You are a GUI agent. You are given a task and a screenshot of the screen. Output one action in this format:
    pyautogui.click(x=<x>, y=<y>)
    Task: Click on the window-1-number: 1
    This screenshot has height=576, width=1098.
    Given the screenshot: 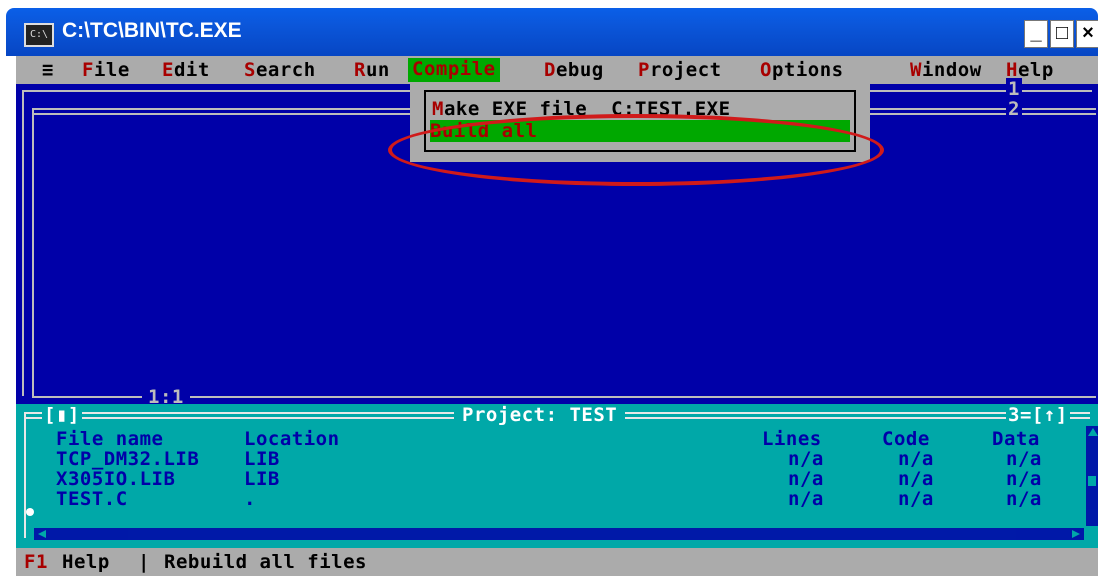 What is the action you would take?
    pyautogui.click(x=1014, y=89)
    